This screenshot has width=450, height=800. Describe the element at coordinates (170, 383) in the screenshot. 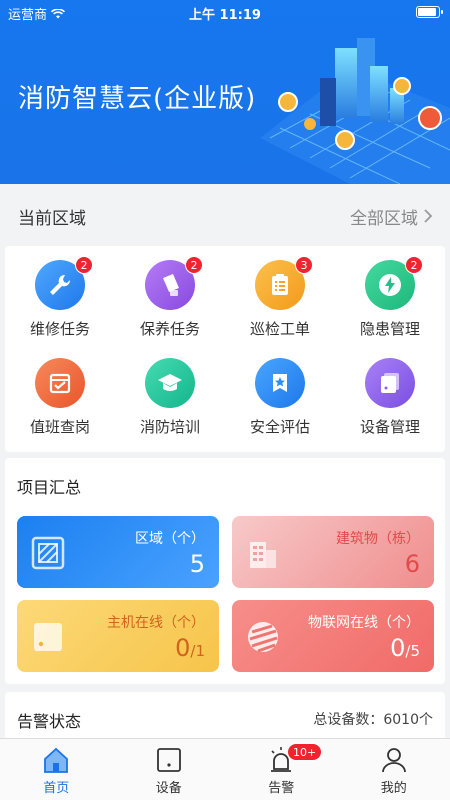

I see `graduation-cap-icon` at that location.